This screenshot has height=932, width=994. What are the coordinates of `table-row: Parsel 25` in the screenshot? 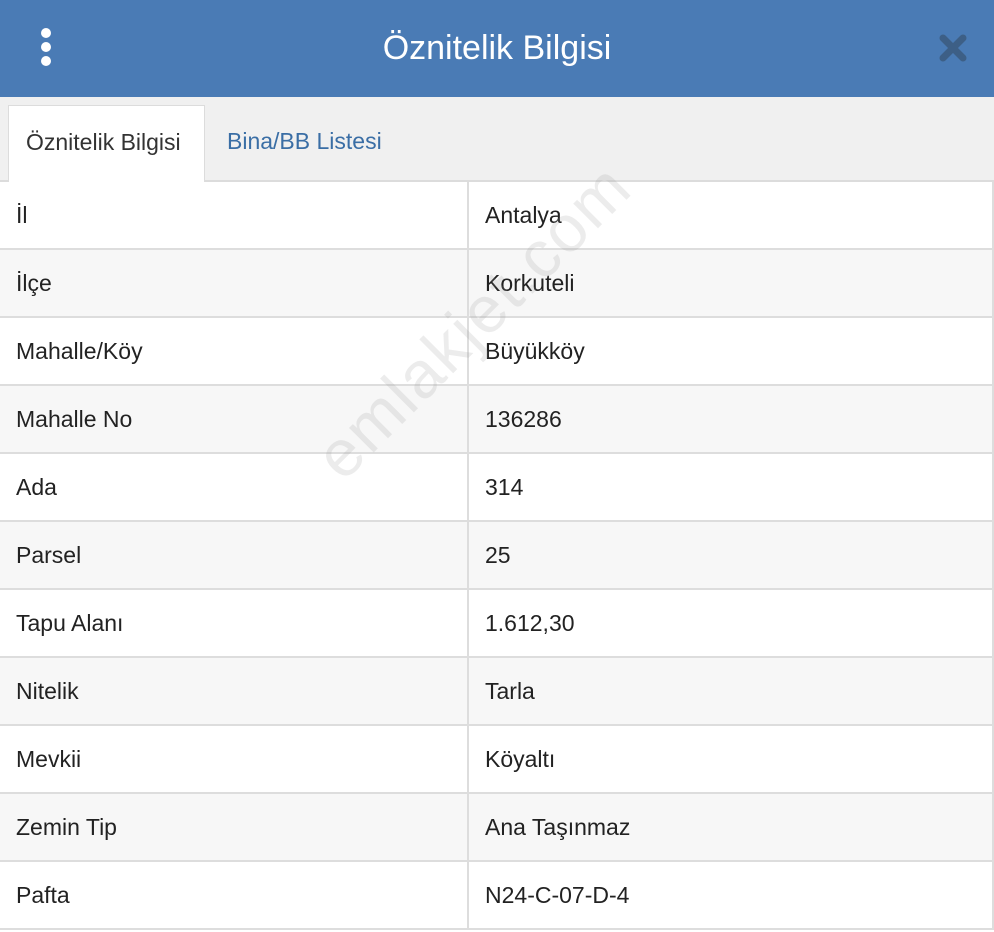 It's located at (497, 556).